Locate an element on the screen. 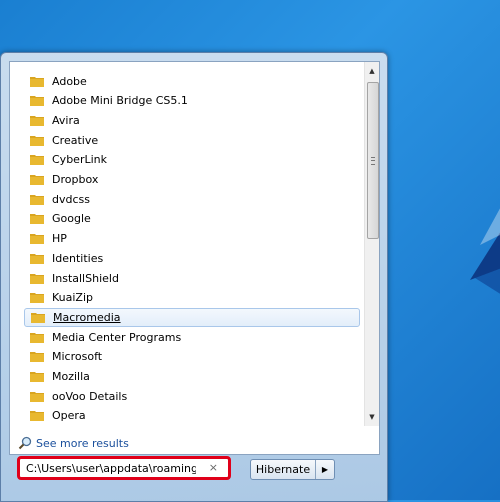 This screenshot has height=502, width=500. program-folder-item: KuaiZip is located at coordinates (191, 298).